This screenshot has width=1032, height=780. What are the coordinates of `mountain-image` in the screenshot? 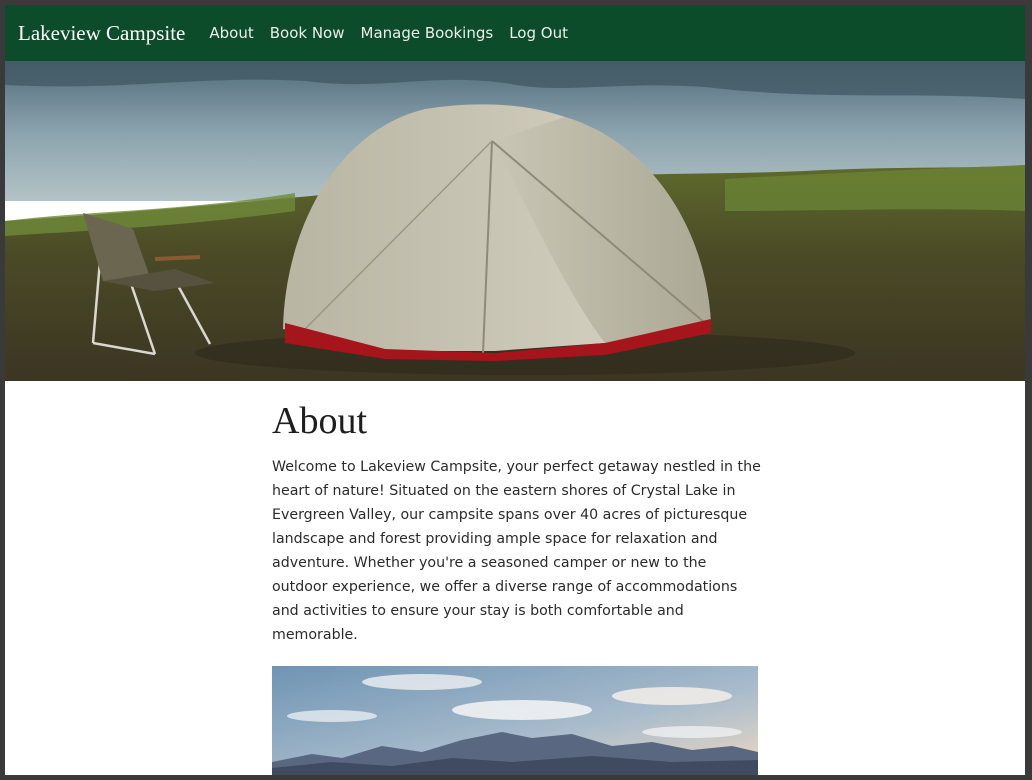 It's located at (515, 720).